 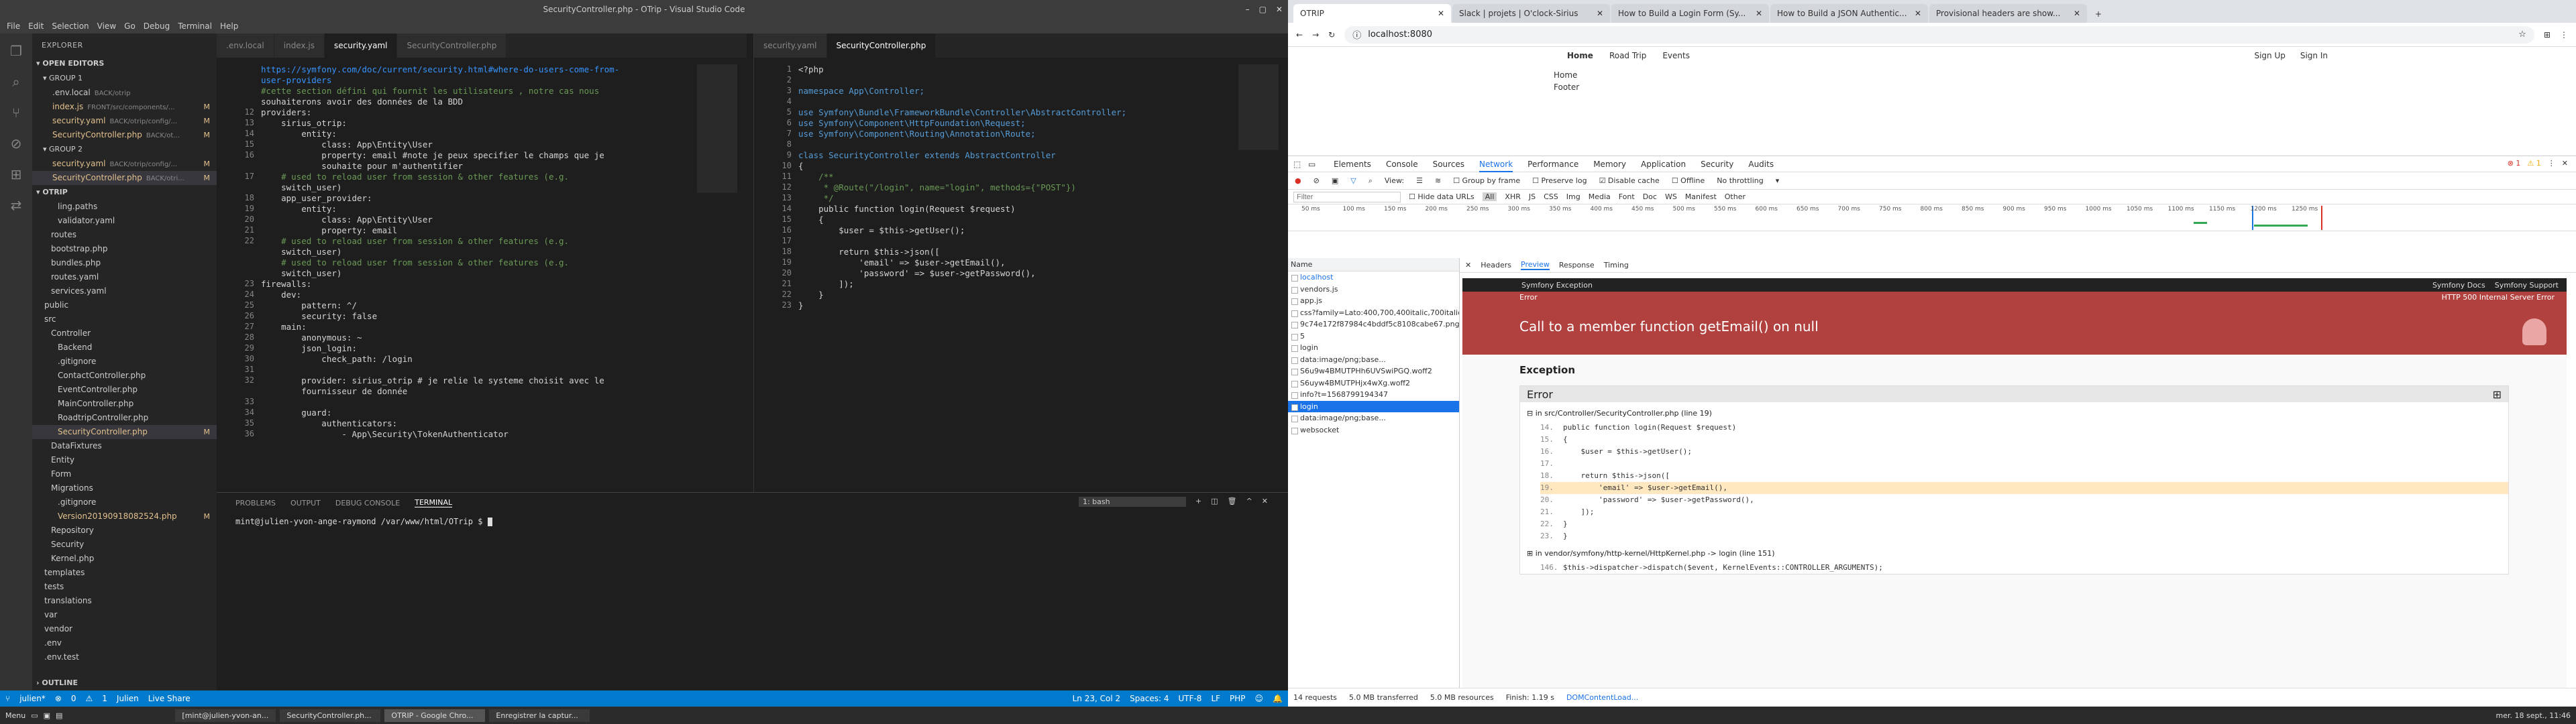 What do you see at coordinates (124, 263) in the screenshot?
I see `tree-item: bundles.php` at bounding box center [124, 263].